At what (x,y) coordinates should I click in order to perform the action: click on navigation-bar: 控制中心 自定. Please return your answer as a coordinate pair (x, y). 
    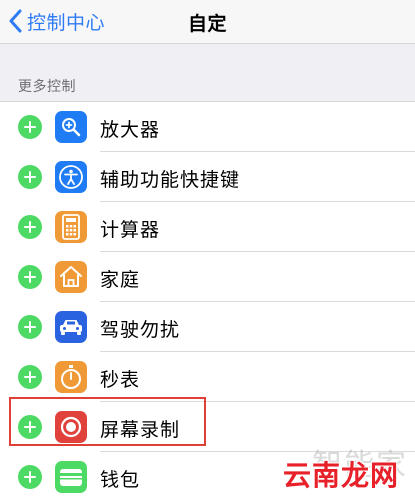
    Looking at the image, I should click on (207, 22).